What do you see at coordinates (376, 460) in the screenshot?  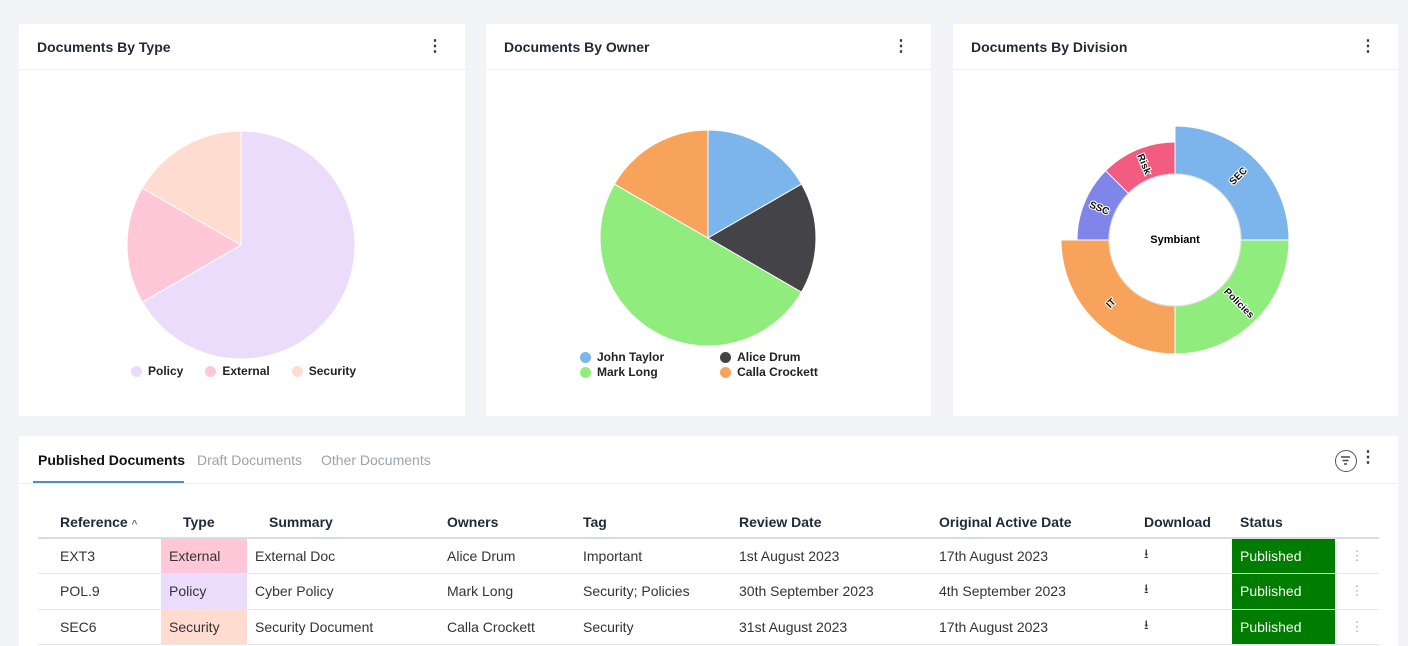 I see `tab-other-documents: Other Documents` at bounding box center [376, 460].